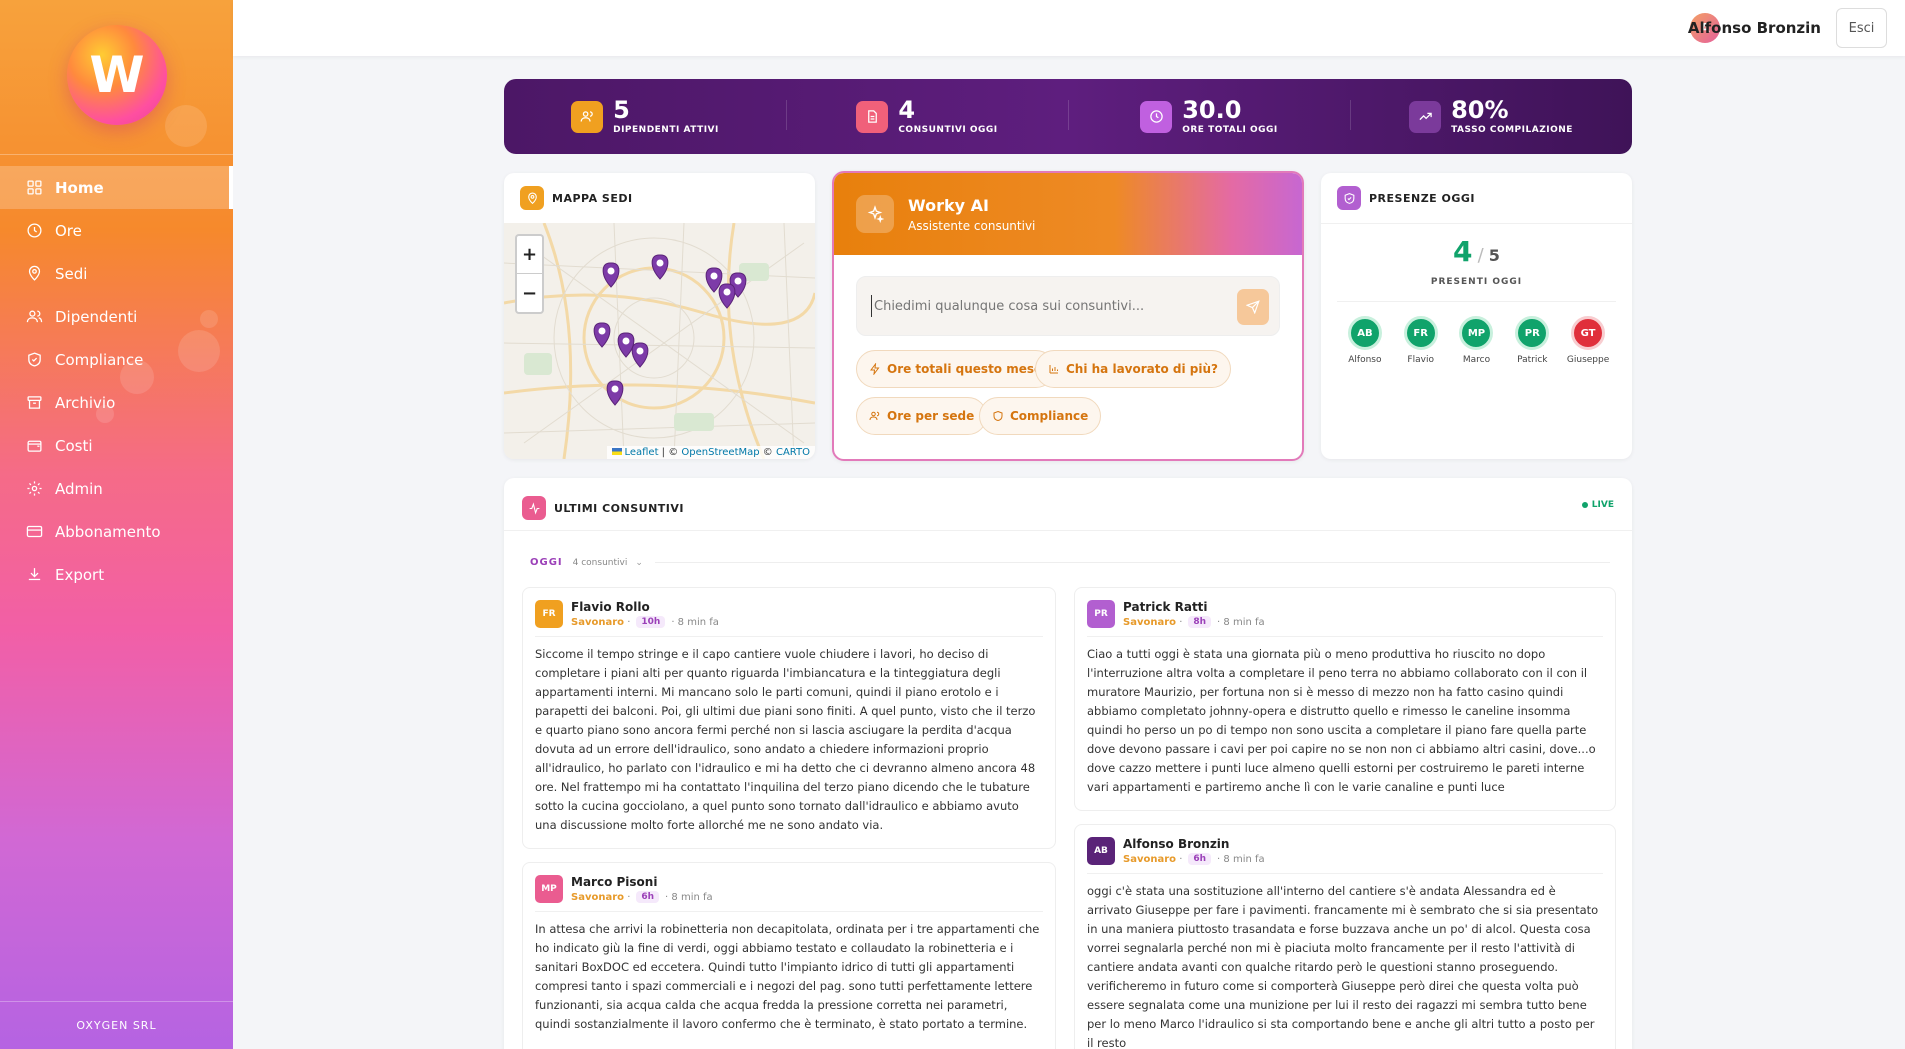 Image resolution: width=1905 pixels, height=1049 pixels. What do you see at coordinates (1040, 416) in the screenshot?
I see `chip-compliance: Compliance` at bounding box center [1040, 416].